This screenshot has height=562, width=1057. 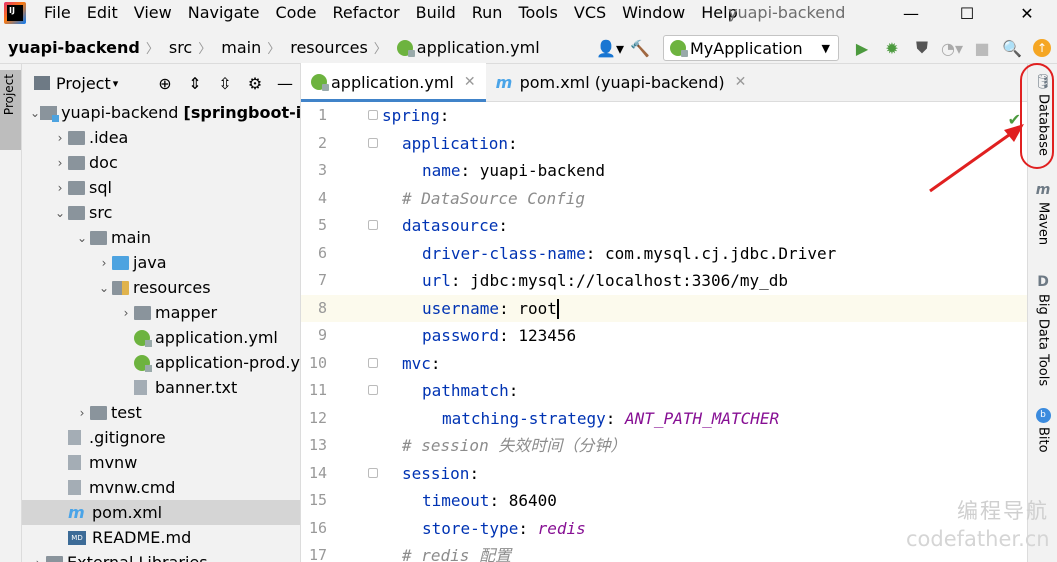 What do you see at coordinates (153, 13) in the screenshot?
I see `menu-view: View` at bounding box center [153, 13].